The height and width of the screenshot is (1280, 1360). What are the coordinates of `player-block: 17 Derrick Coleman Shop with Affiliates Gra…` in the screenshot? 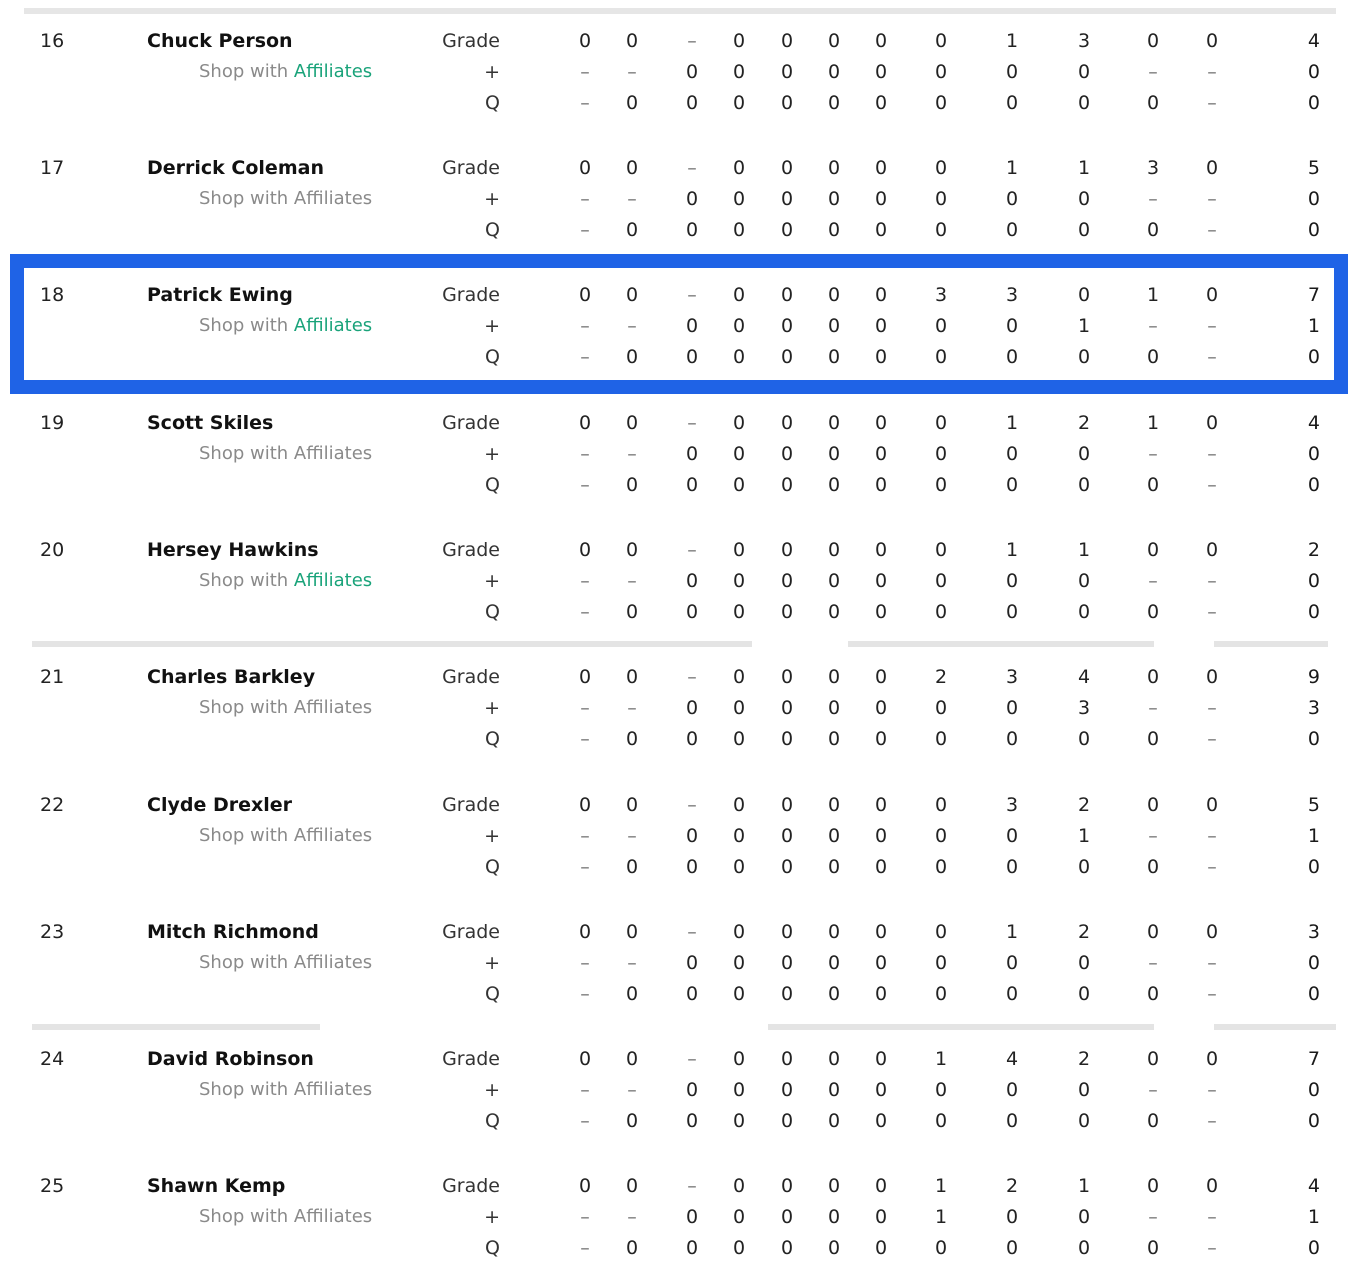 It's located at (680, 203).